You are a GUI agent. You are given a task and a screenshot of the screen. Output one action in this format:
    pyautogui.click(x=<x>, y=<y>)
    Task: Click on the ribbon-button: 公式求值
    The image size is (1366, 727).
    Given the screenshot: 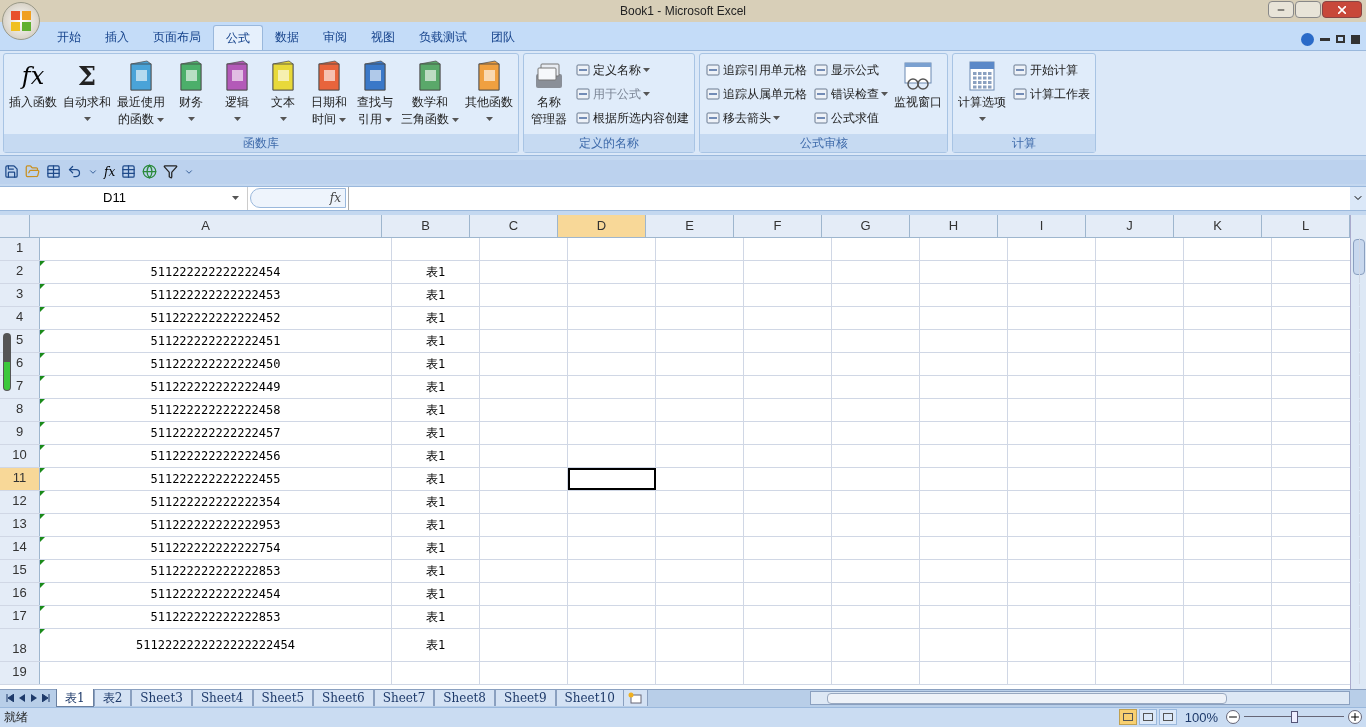 What is the action you would take?
    pyautogui.click(x=851, y=117)
    